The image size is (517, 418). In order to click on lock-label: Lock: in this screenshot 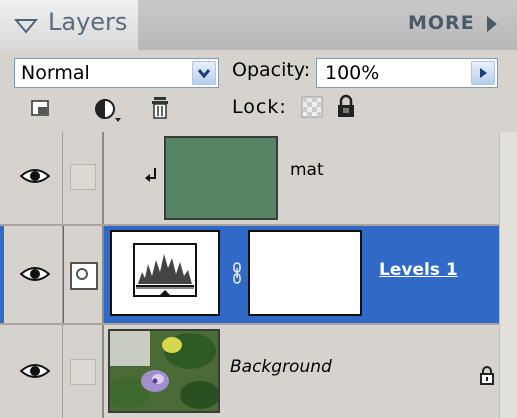, I will do `click(259, 107)`.